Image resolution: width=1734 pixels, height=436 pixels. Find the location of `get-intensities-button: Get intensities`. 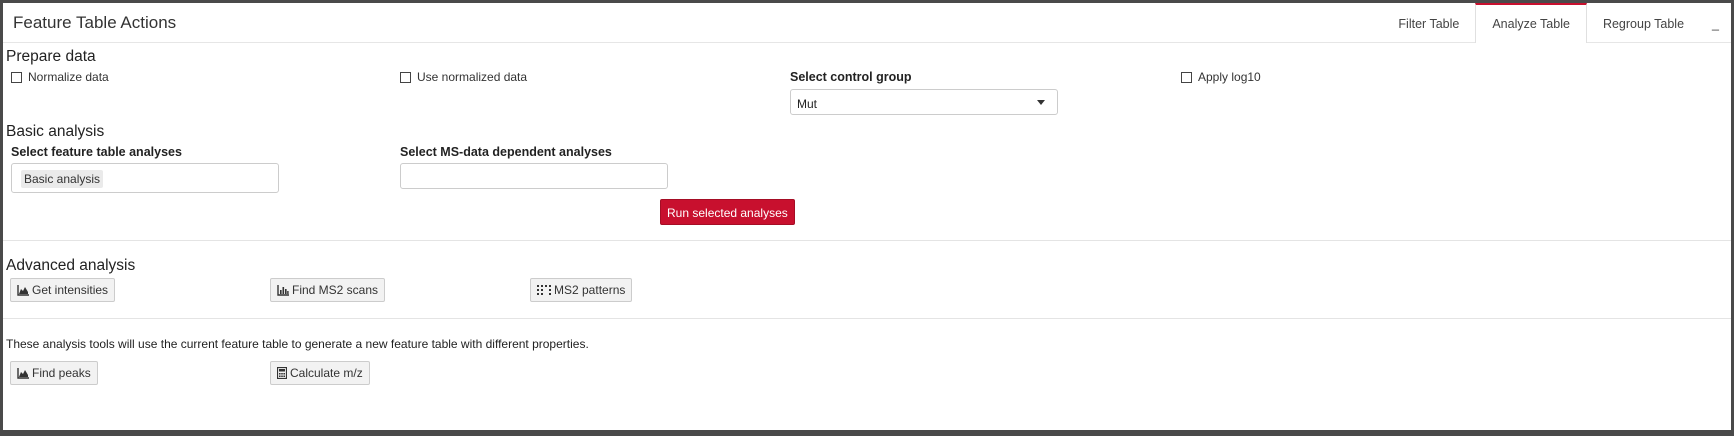

get-intensities-button: Get intensities is located at coordinates (63, 290).